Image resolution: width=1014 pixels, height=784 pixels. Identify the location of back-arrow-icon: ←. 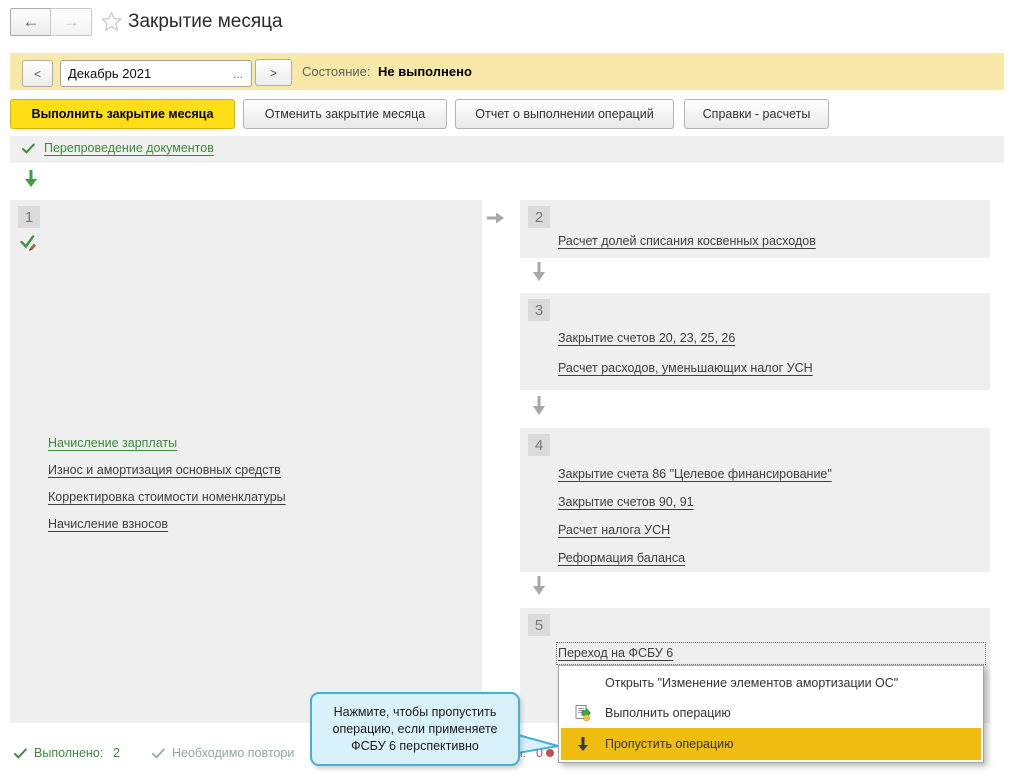
(31, 21).